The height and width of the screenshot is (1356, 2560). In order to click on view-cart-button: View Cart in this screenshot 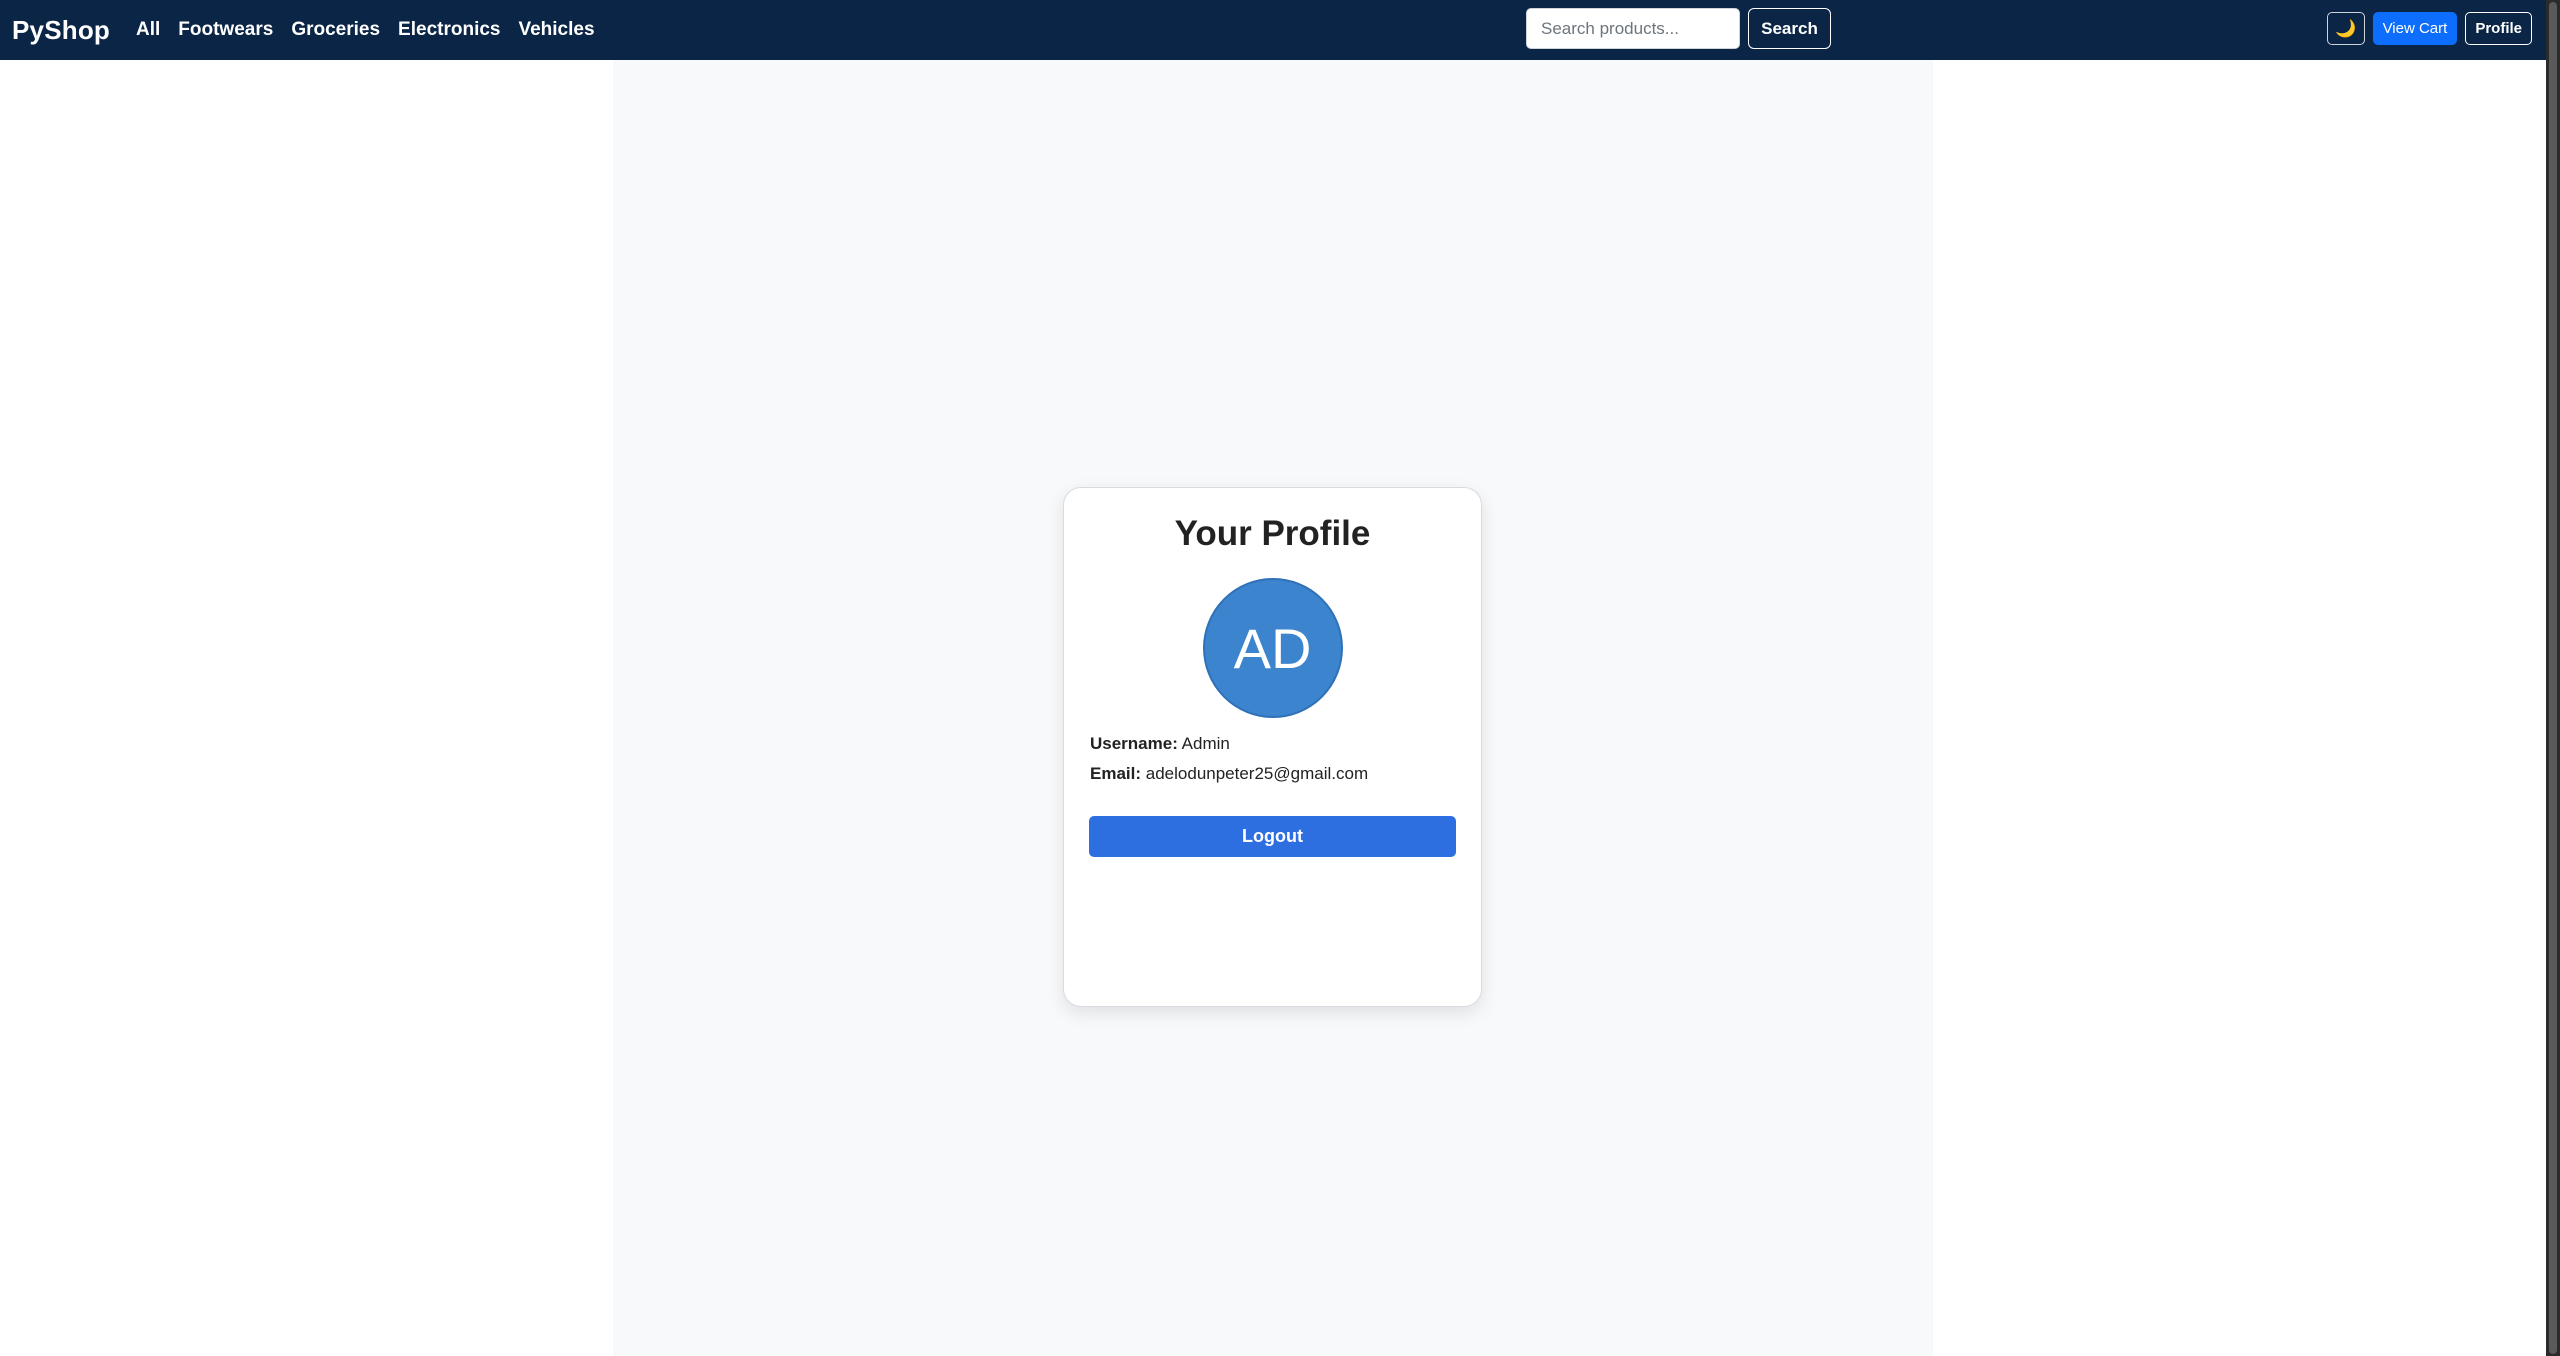, I will do `click(2415, 28)`.